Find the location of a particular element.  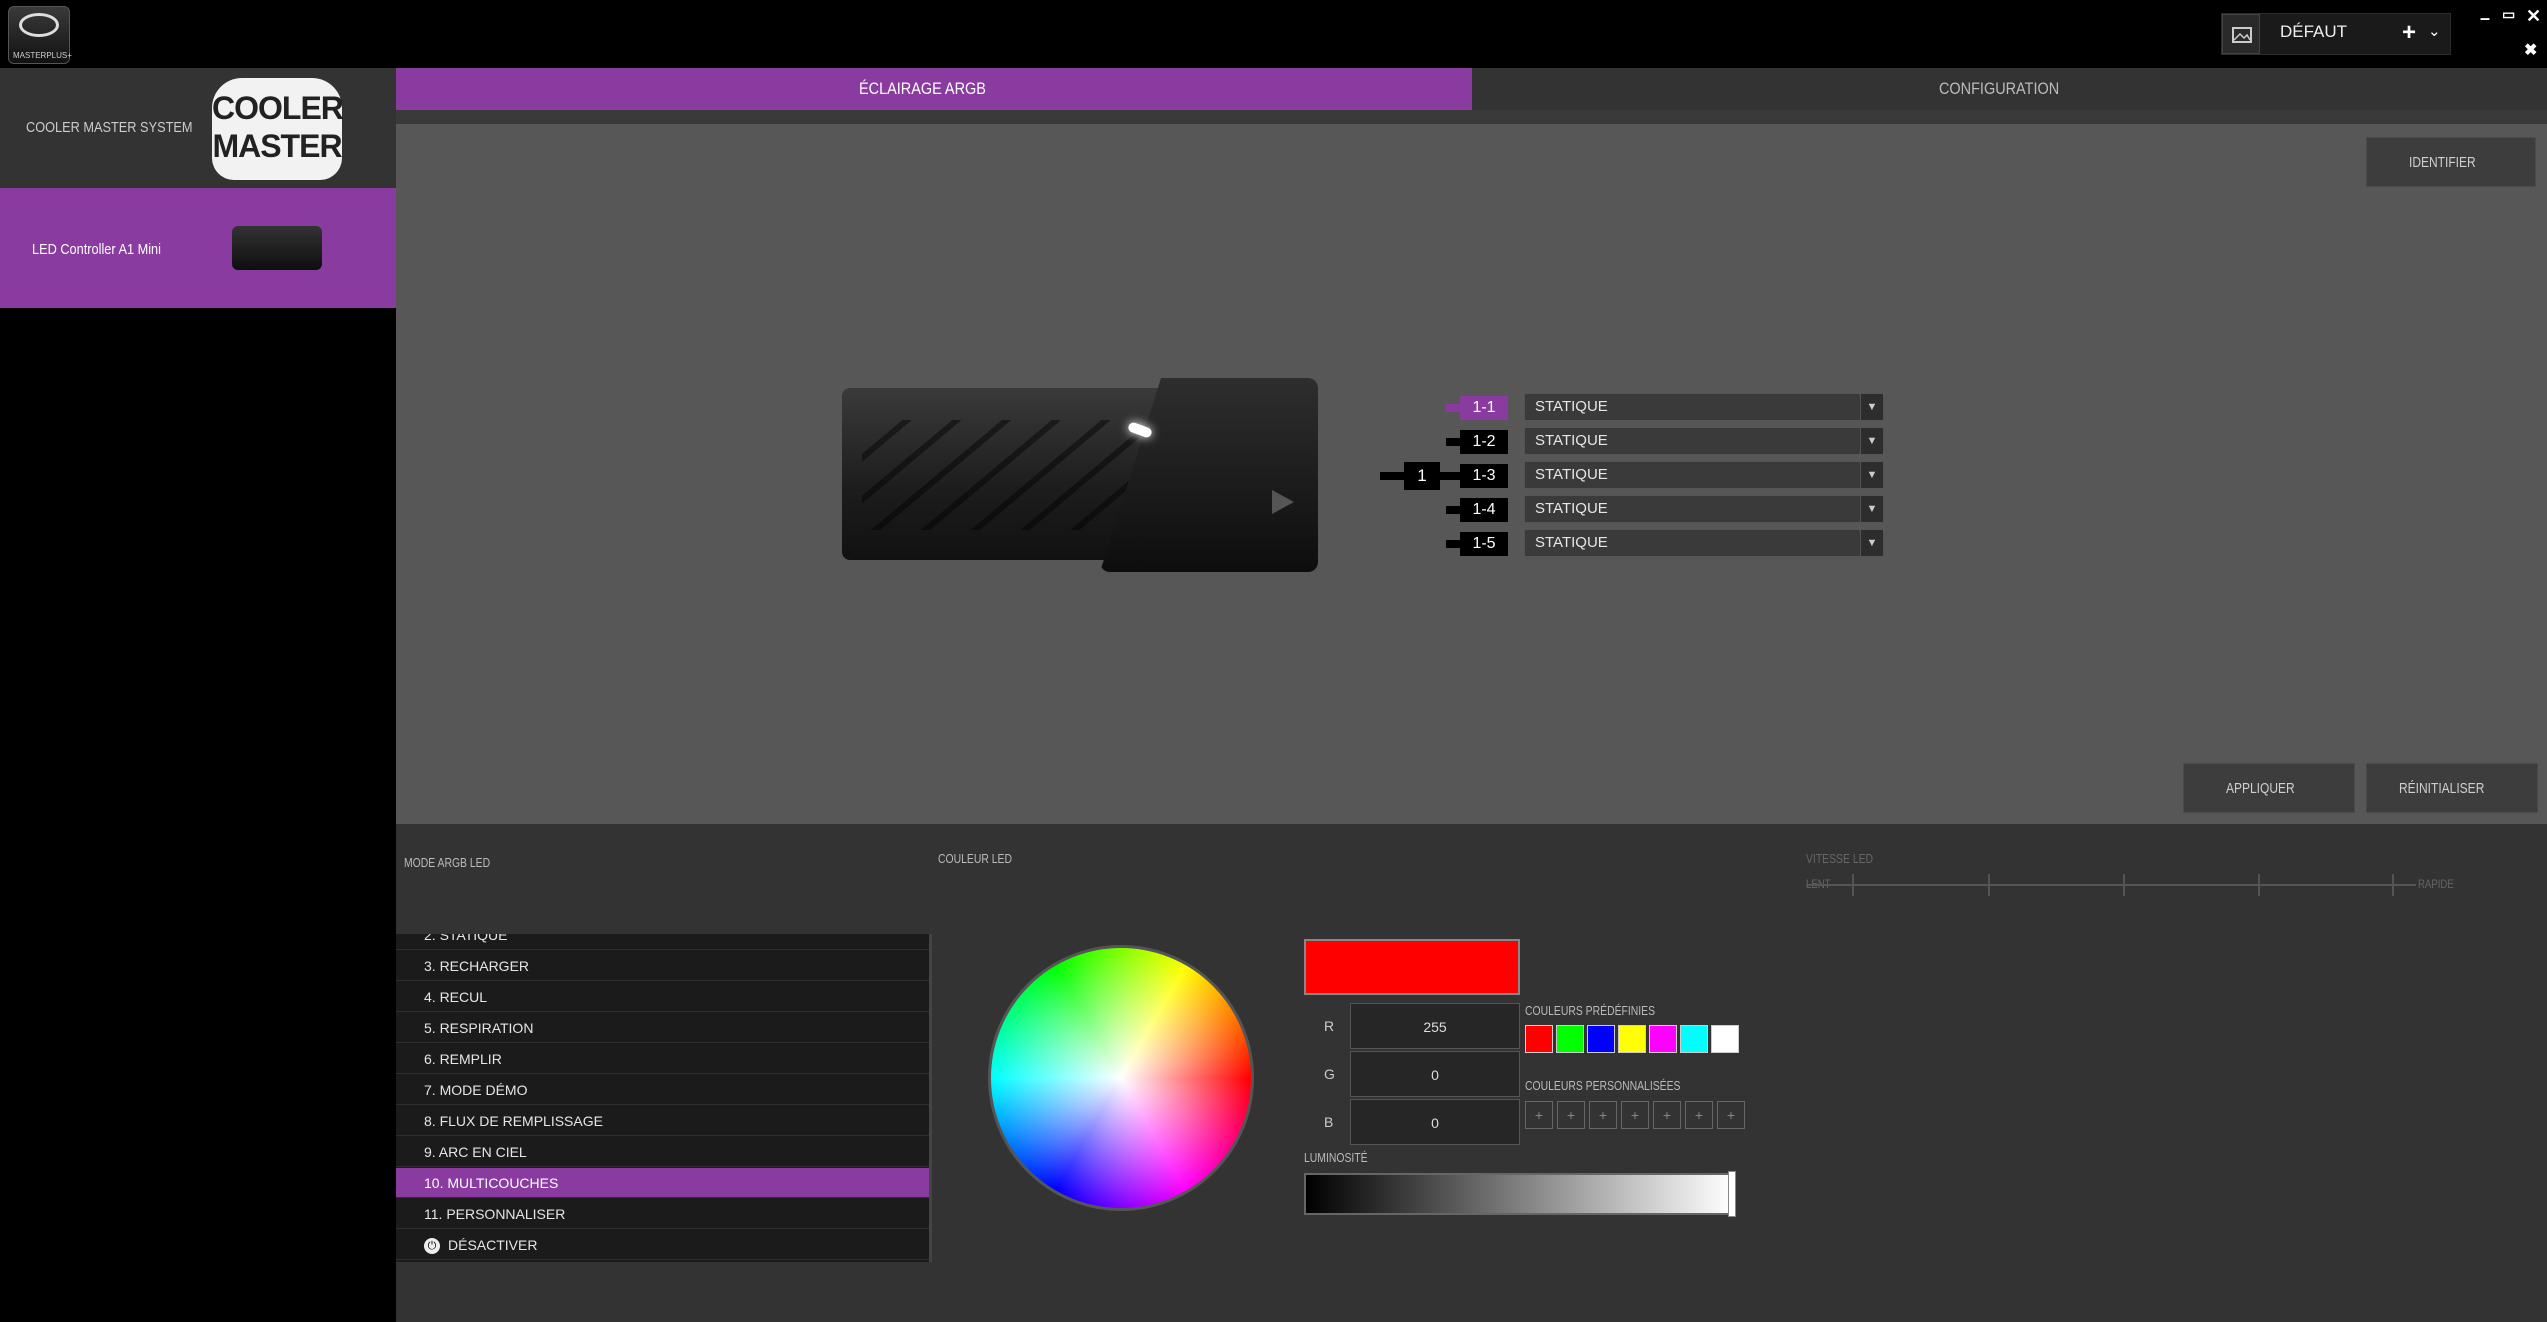

hub-label: 1 is located at coordinates (1422, 476).